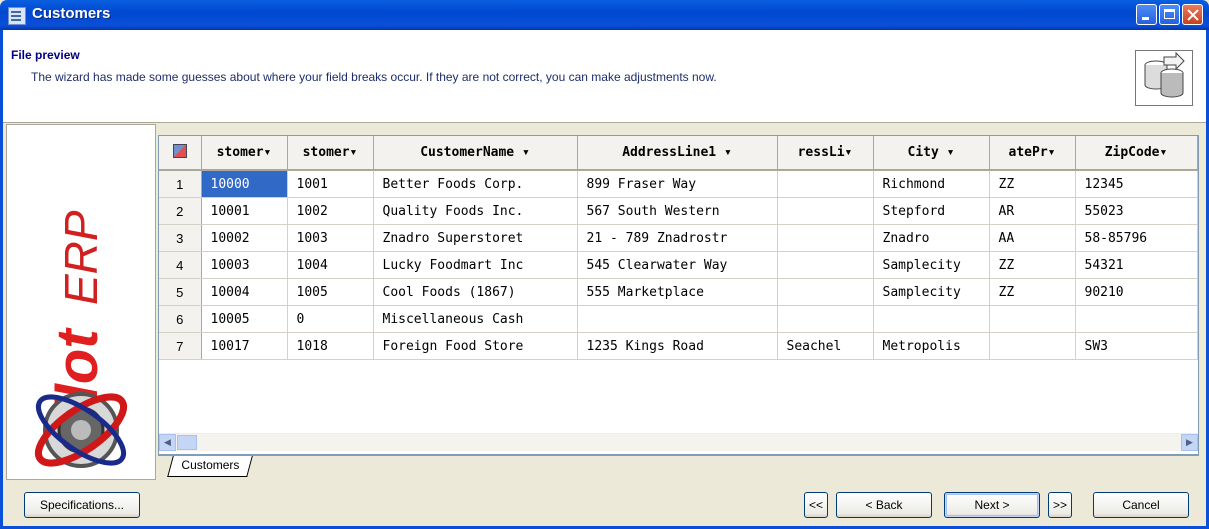 The height and width of the screenshot is (529, 1209). I want to click on table-cell: Richmond, so click(931, 184).